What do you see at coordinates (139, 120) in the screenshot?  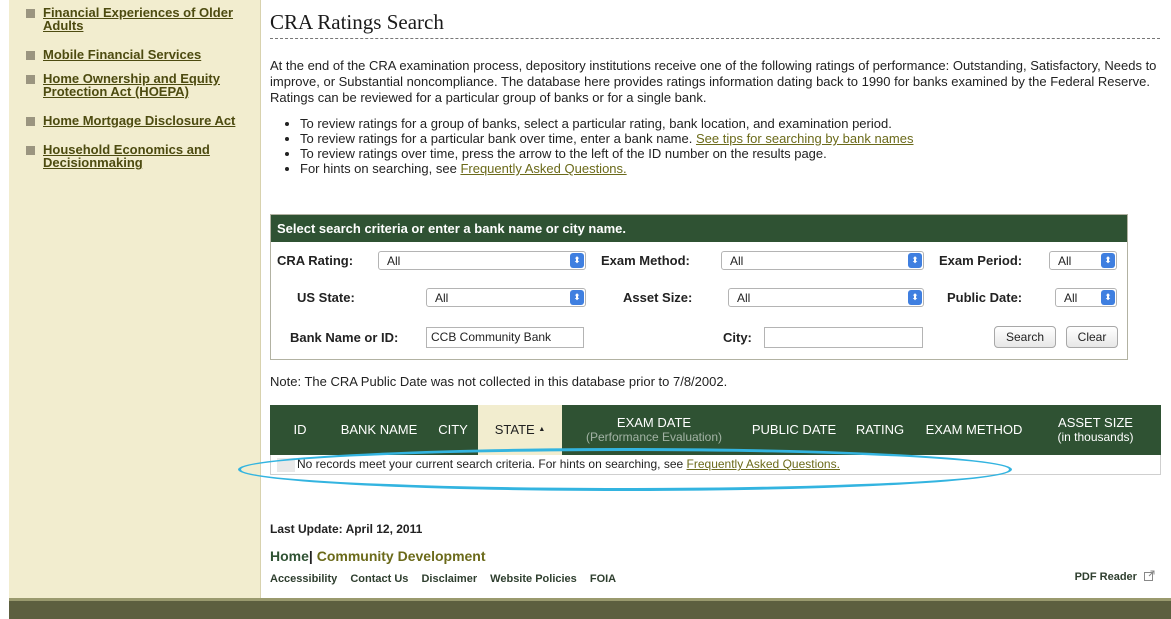 I see `sidebar-link: Home Mortgage Disclosure Act` at bounding box center [139, 120].